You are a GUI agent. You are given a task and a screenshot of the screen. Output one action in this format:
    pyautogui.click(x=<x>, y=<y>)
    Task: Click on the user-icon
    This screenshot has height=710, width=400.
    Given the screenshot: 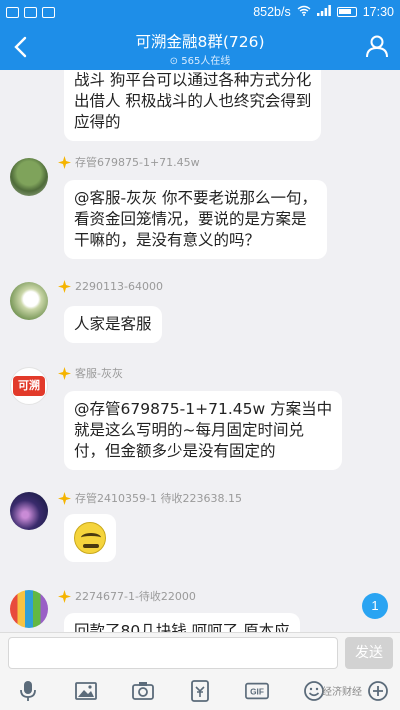 What is the action you would take?
    pyautogui.click(x=377, y=46)
    